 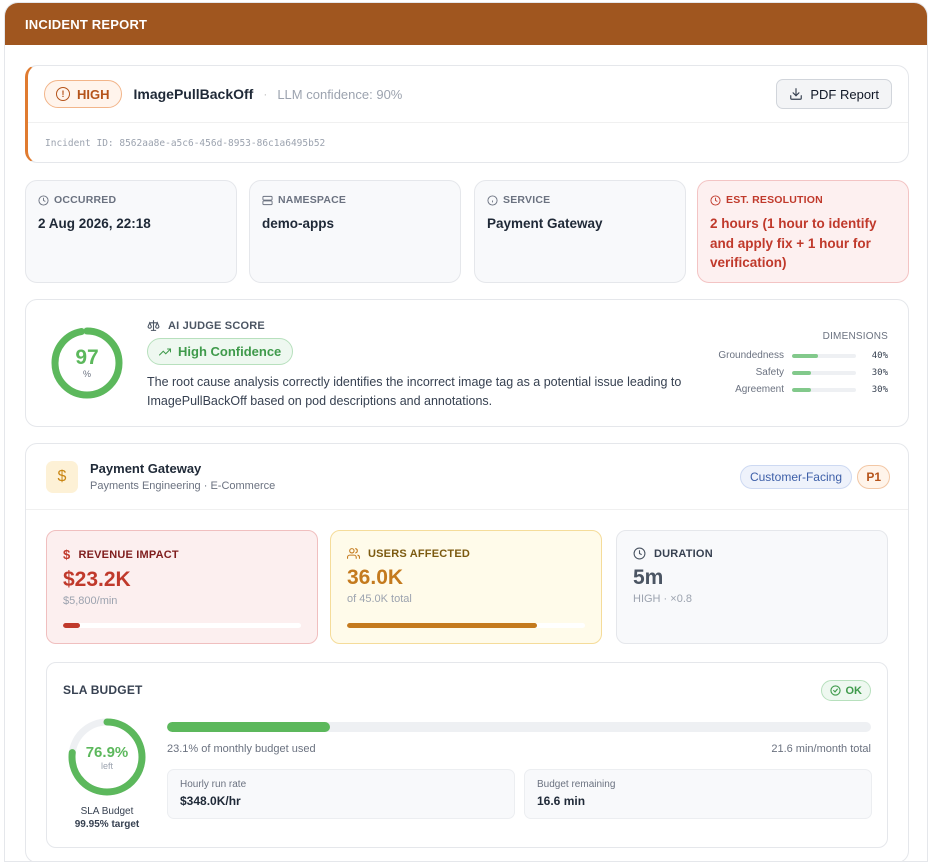 I want to click on dimension-row: Groundedness 40%, so click(x=803, y=355).